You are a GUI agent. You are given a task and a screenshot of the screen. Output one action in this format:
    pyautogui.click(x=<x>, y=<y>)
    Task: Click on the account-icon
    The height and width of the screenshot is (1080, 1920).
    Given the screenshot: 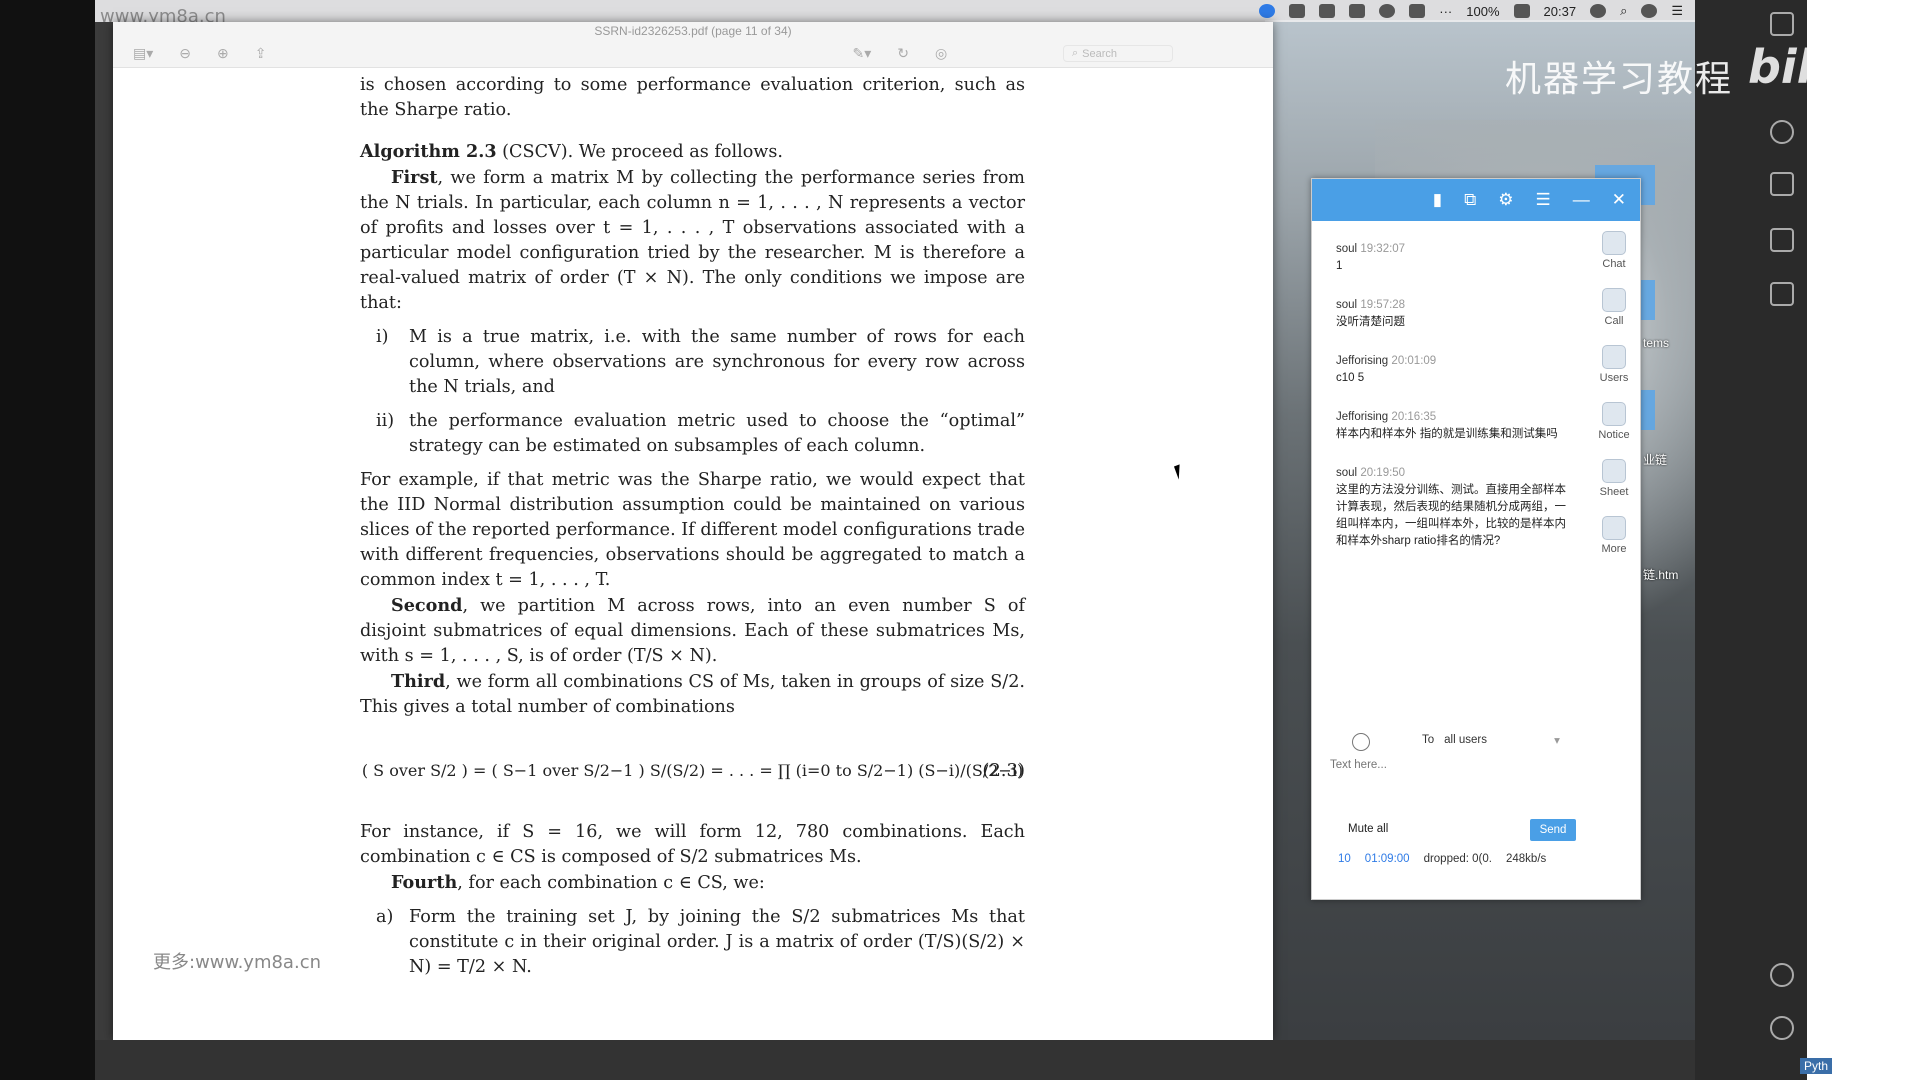 What is the action you would take?
    pyautogui.click(x=1782, y=975)
    